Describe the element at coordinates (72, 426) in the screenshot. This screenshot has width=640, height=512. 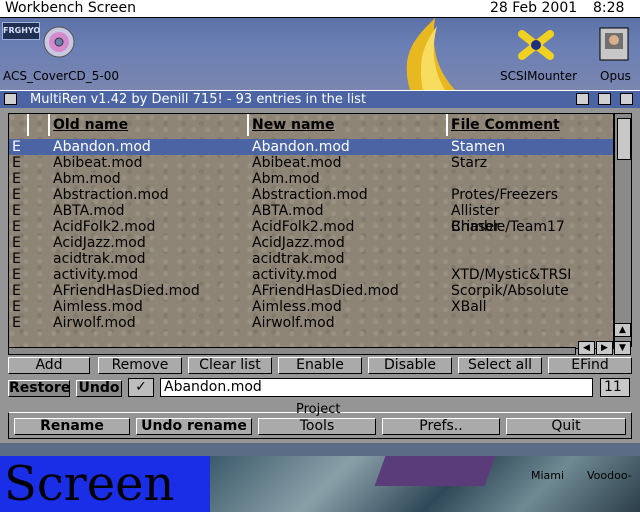
I see `rename-button: Rename` at that location.